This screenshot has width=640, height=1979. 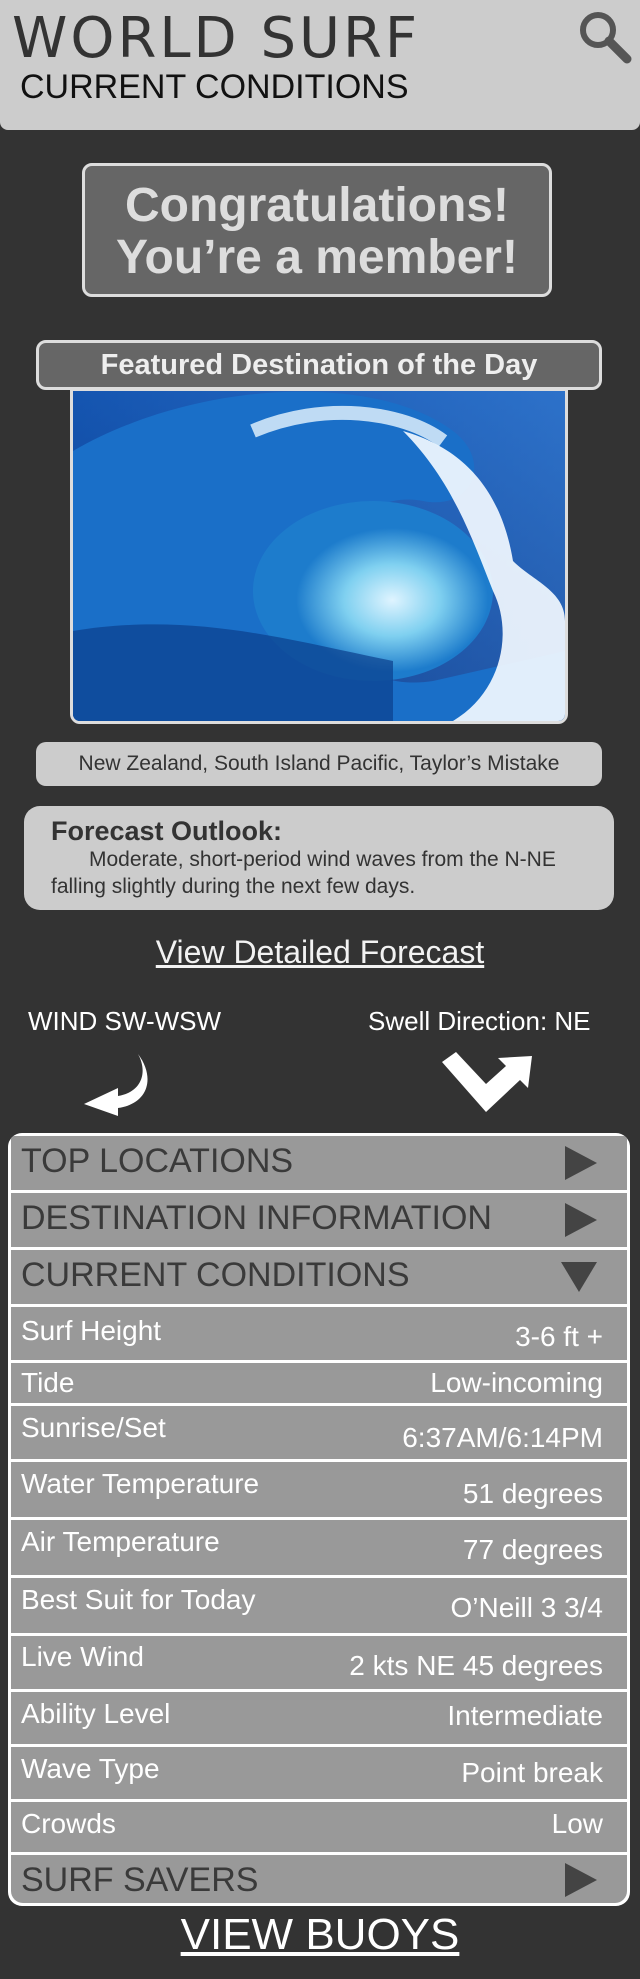 I want to click on condition-row: Surf Height 3-6 ft +, so click(x=319, y=1333).